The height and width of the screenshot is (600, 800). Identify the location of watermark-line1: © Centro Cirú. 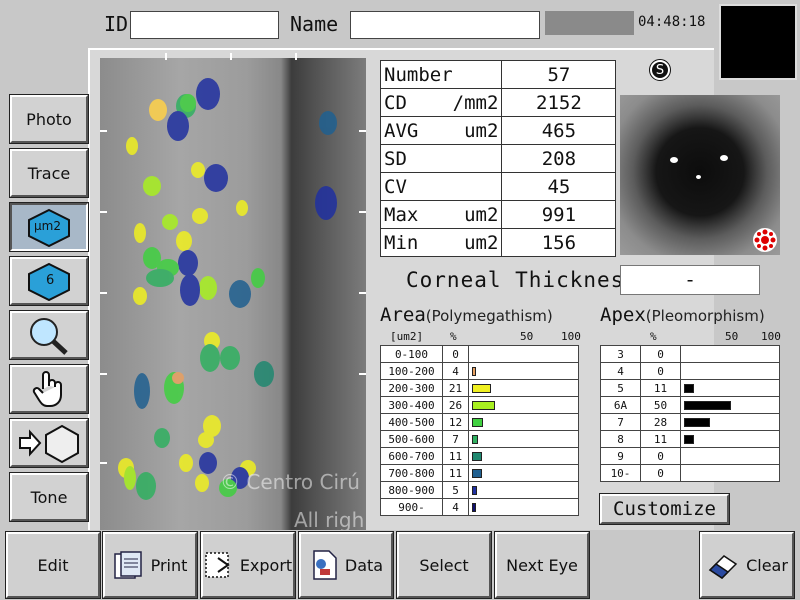
(290, 482).